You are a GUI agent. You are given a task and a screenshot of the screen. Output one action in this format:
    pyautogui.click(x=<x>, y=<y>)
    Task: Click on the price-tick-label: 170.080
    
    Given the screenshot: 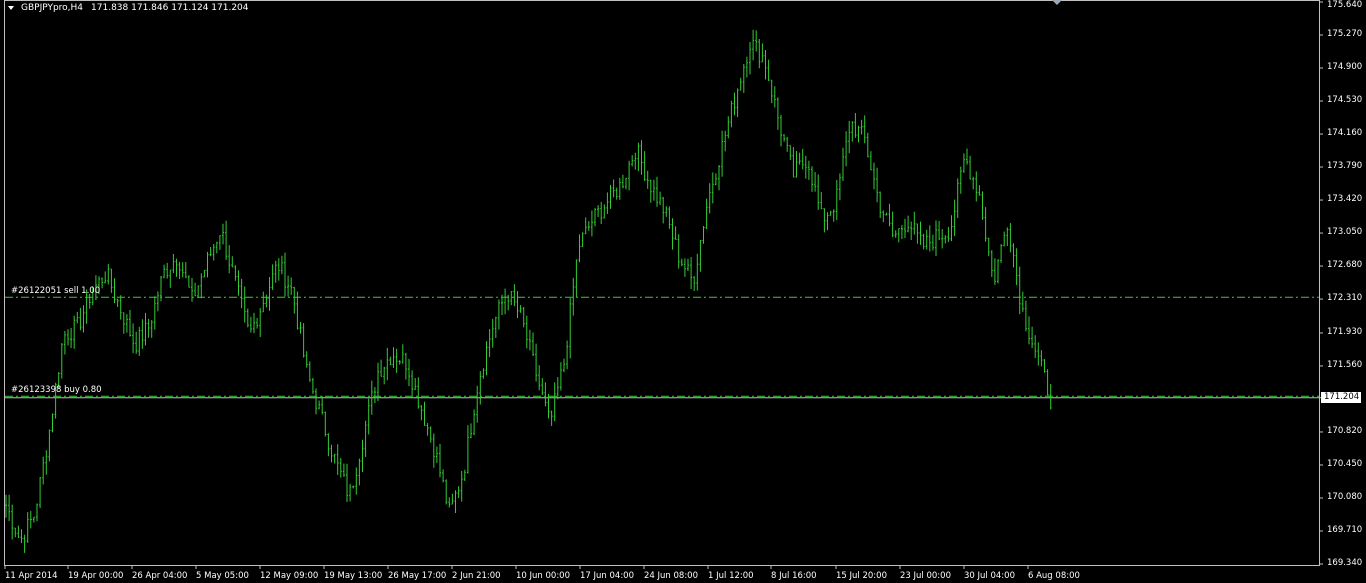 What is the action you would take?
    pyautogui.click(x=1345, y=496)
    